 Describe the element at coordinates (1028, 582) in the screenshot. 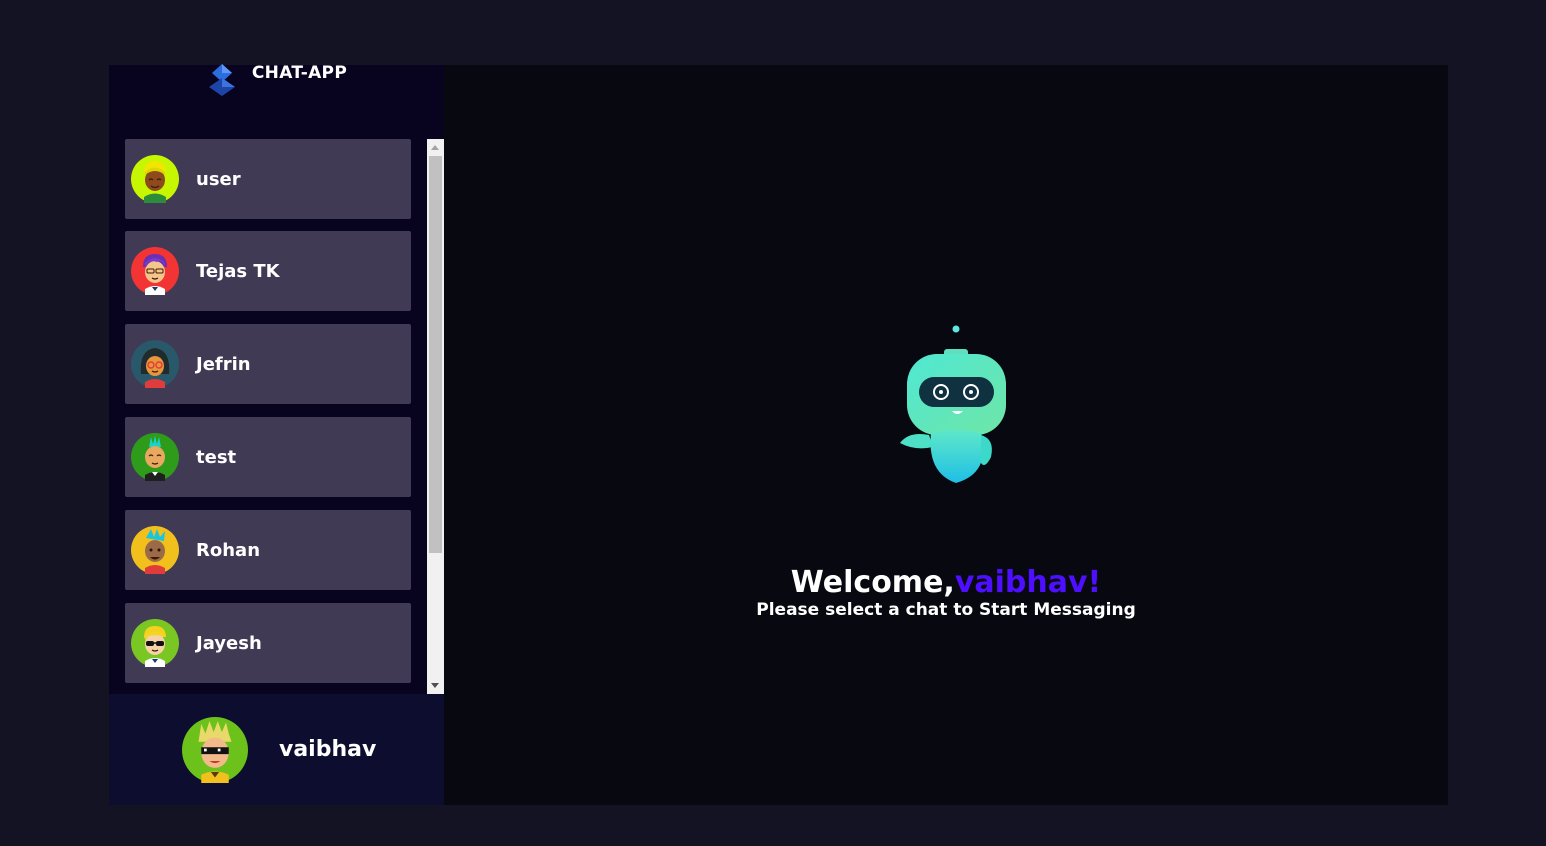

I see `welcome-username: vaibhav!` at that location.